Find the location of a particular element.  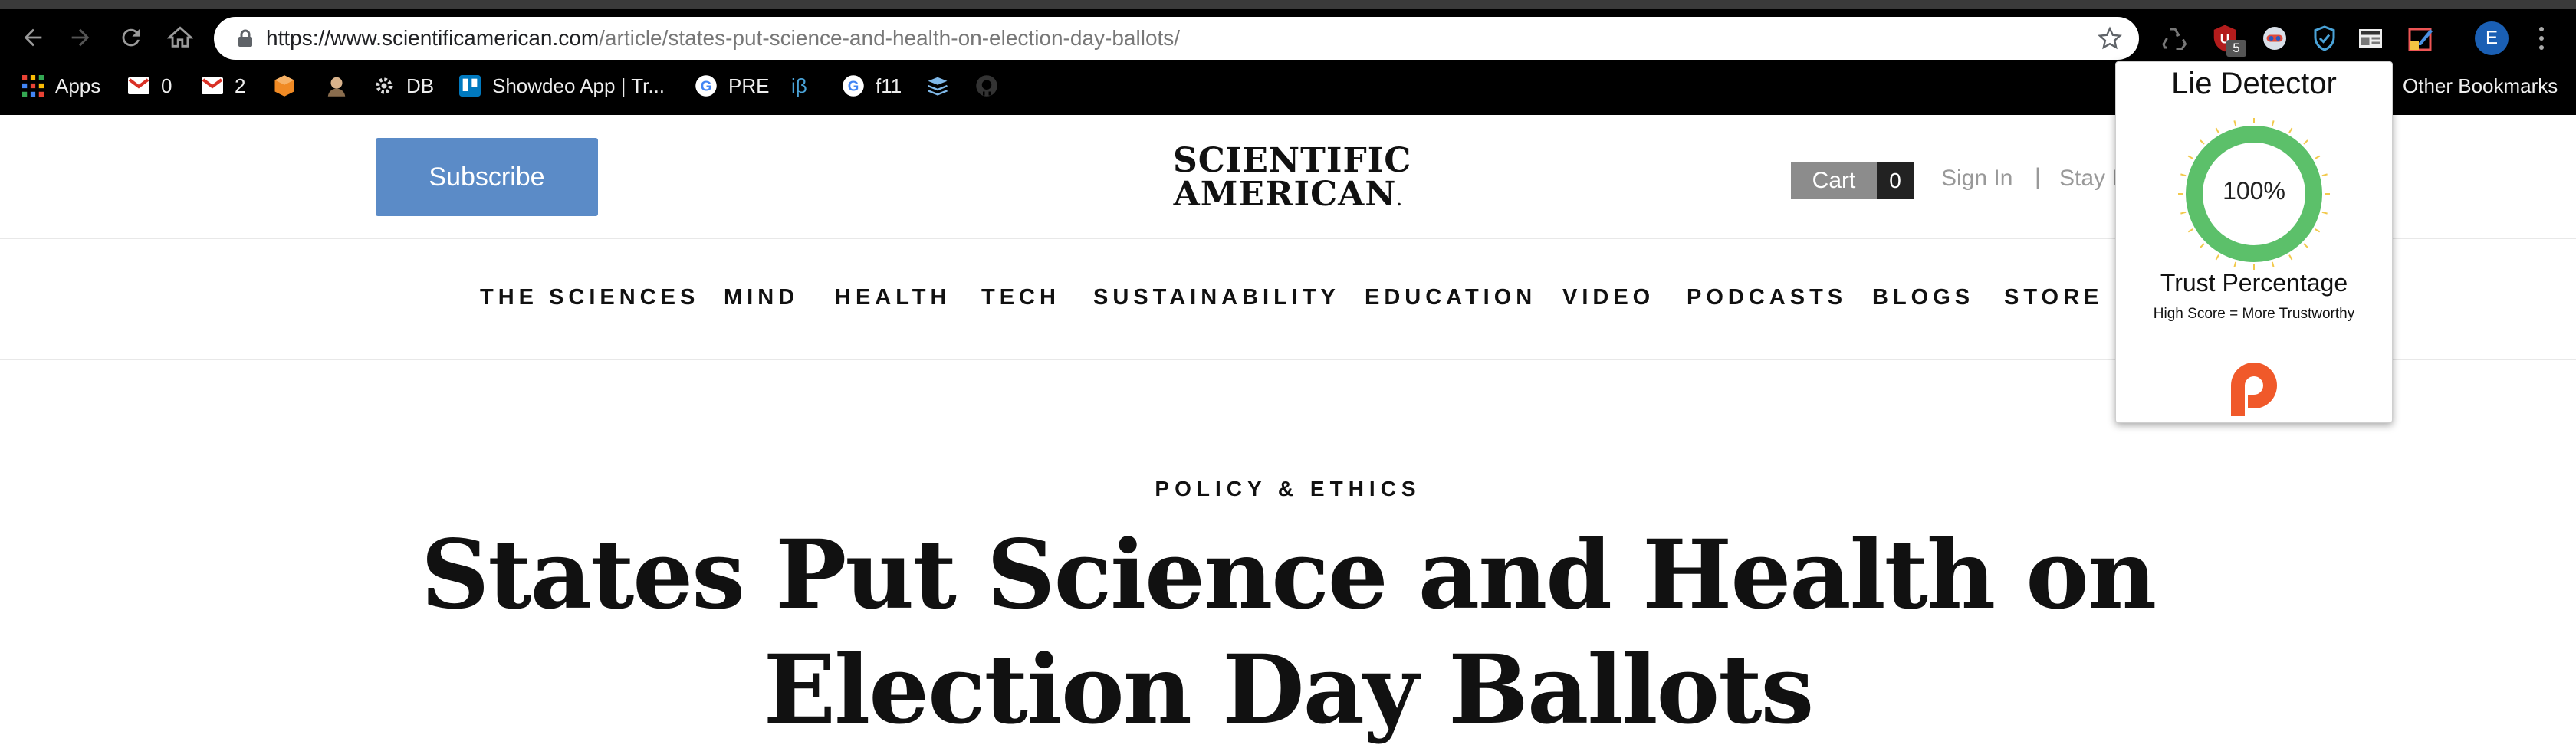

other-bookmarks-label: Other Bookmarks is located at coordinates (2480, 86).